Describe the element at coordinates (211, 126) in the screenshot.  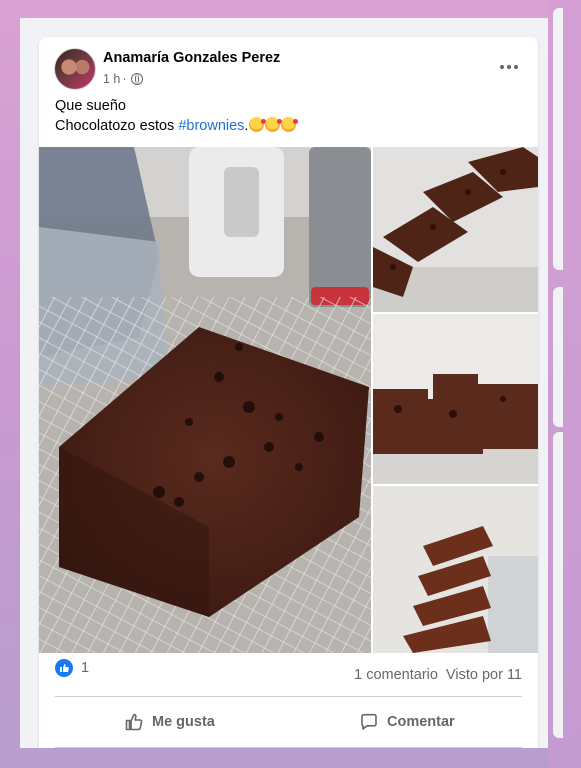
I see `hashtag-link: #brownies` at that location.